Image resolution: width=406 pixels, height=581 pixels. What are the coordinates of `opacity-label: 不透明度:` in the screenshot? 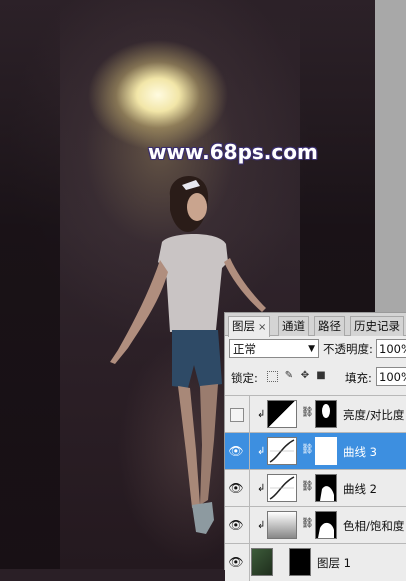 It's located at (348, 349).